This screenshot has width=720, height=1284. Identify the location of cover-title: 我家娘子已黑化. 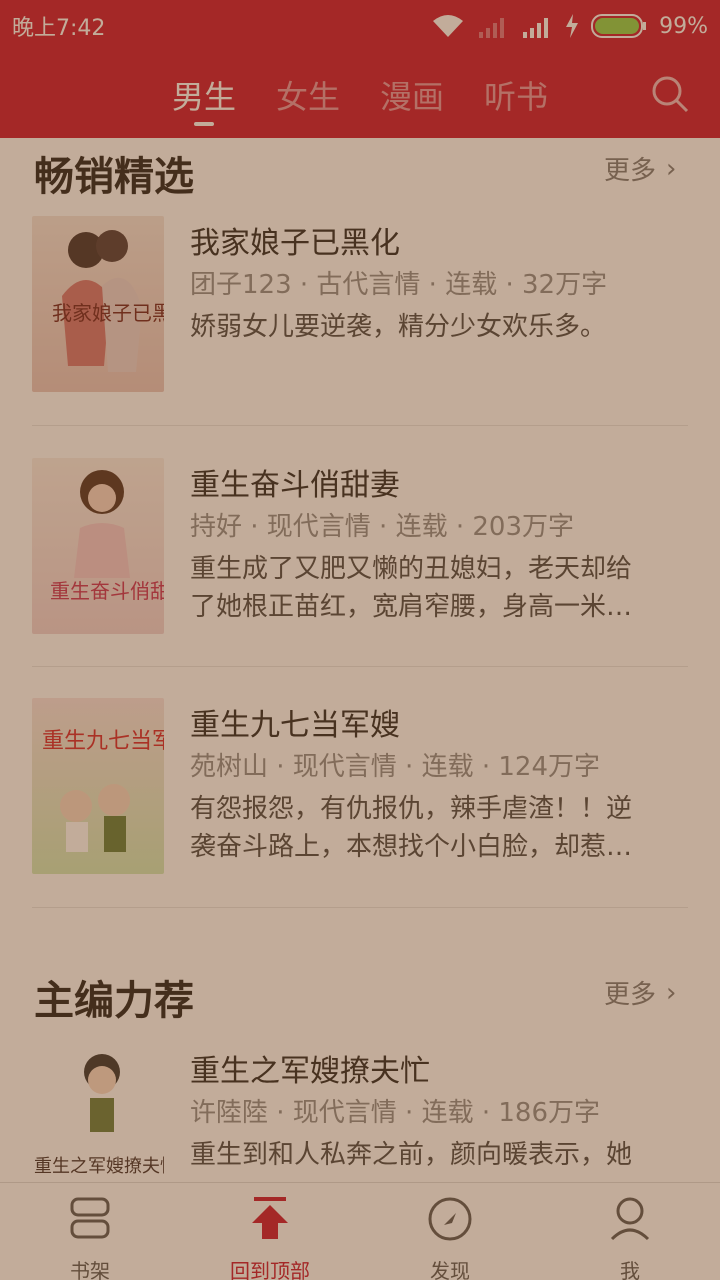
(108, 313).